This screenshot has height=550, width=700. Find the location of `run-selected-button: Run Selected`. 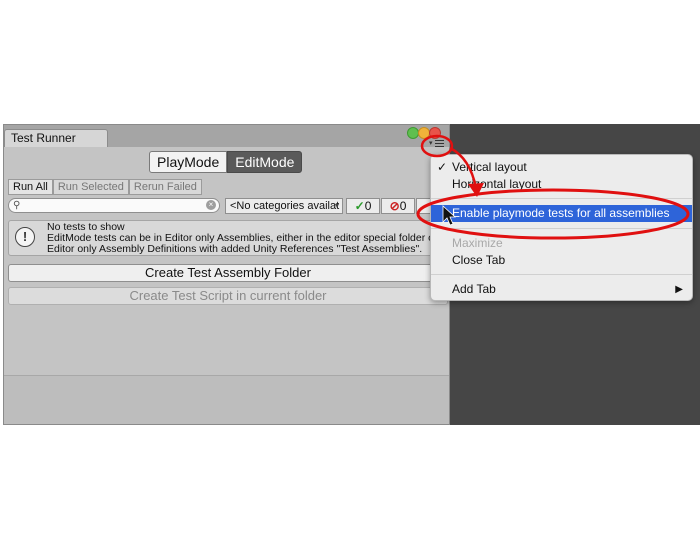

run-selected-button: Run Selected is located at coordinates (90, 187).